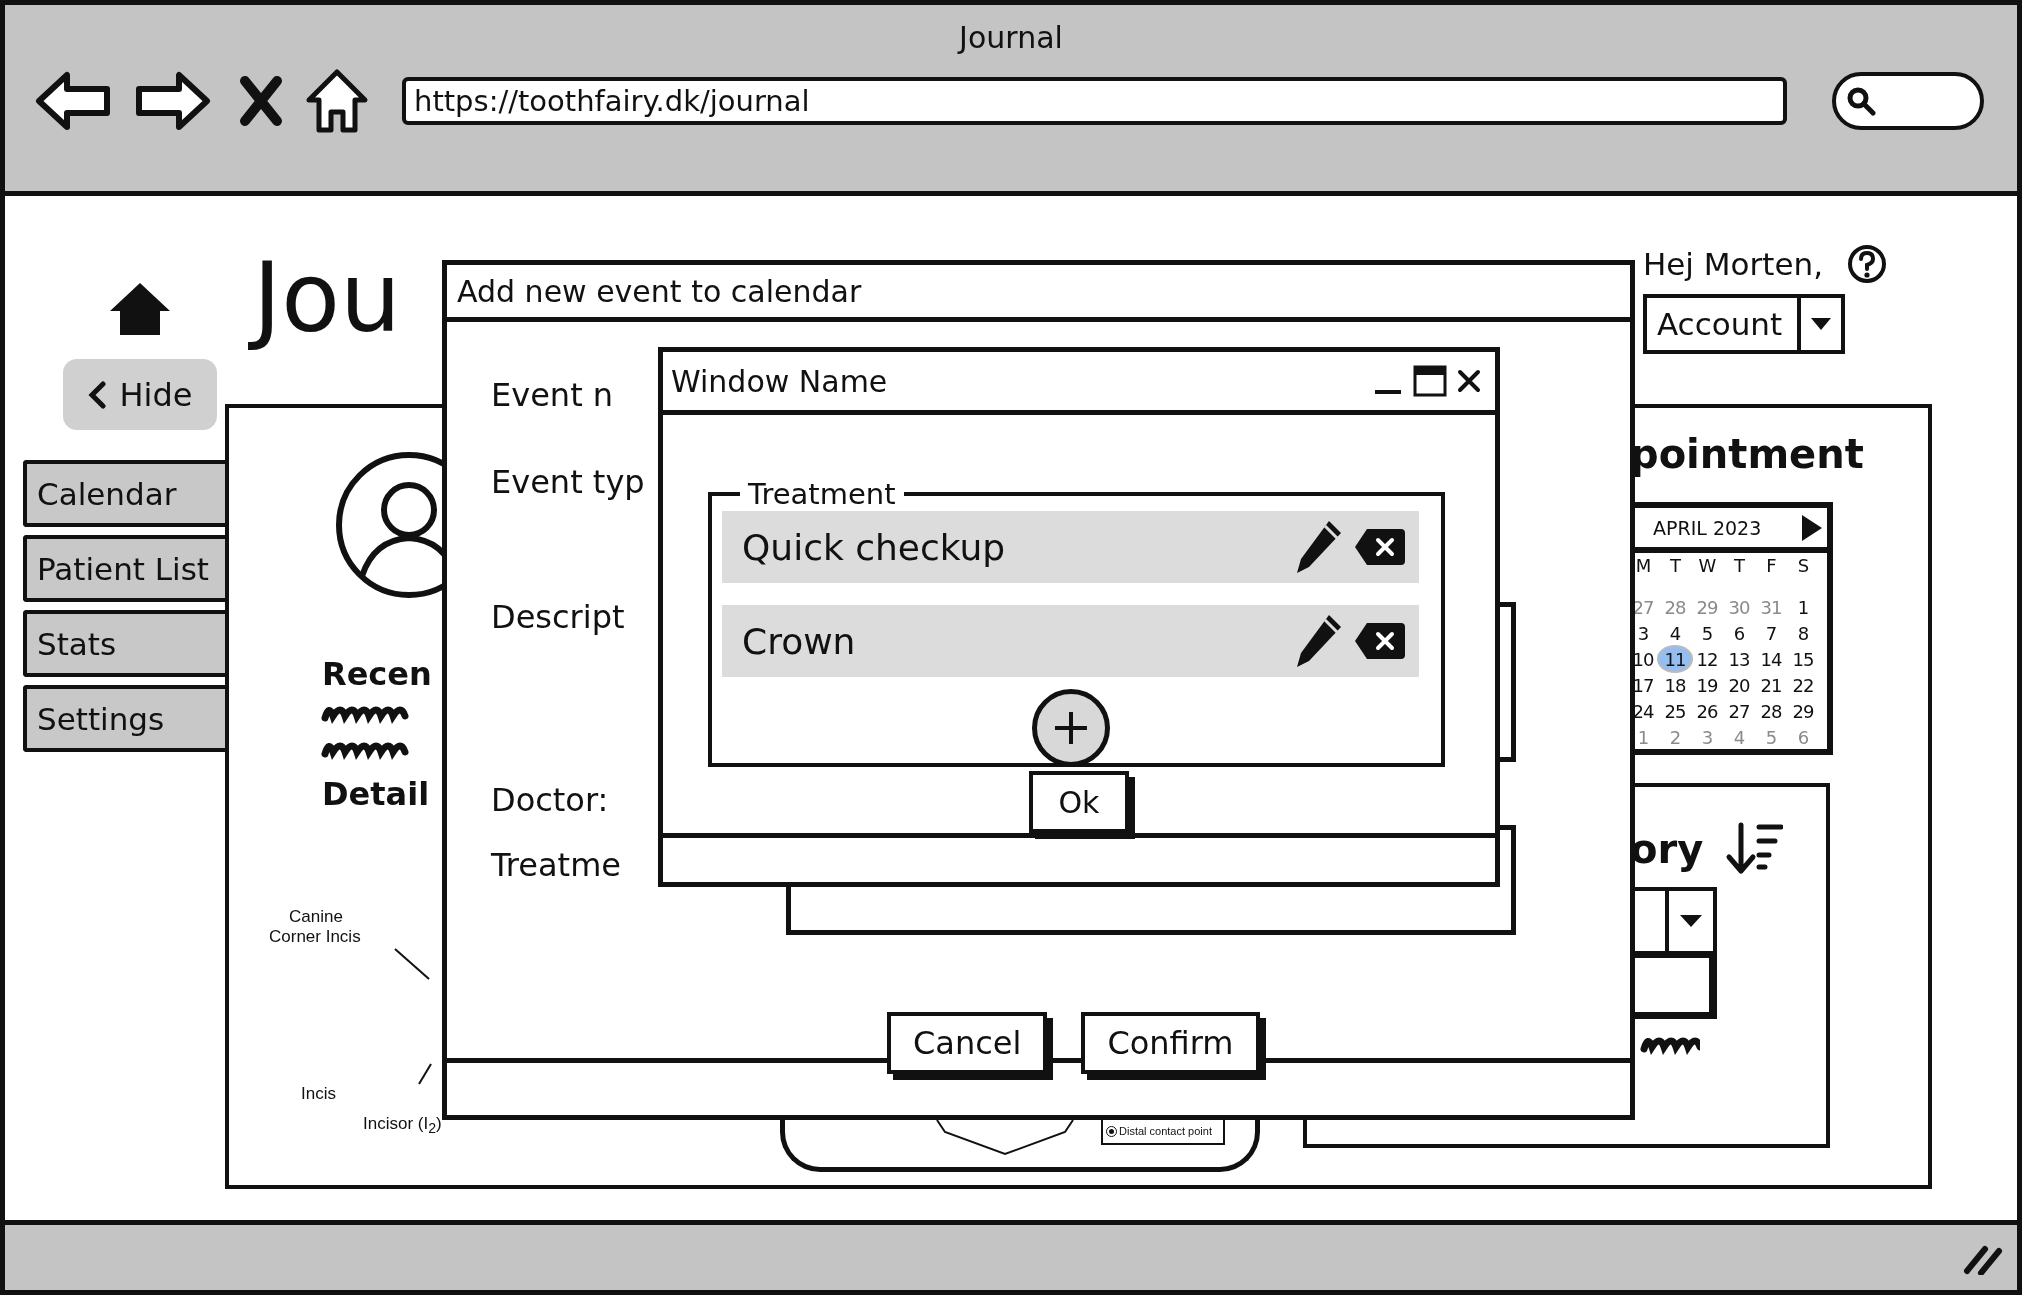 The height and width of the screenshot is (1295, 2022). What do you see at coordinates (1803, 607) in the screenshot?
I see `calendar-day: 1` at bounding box center [1803, 607].